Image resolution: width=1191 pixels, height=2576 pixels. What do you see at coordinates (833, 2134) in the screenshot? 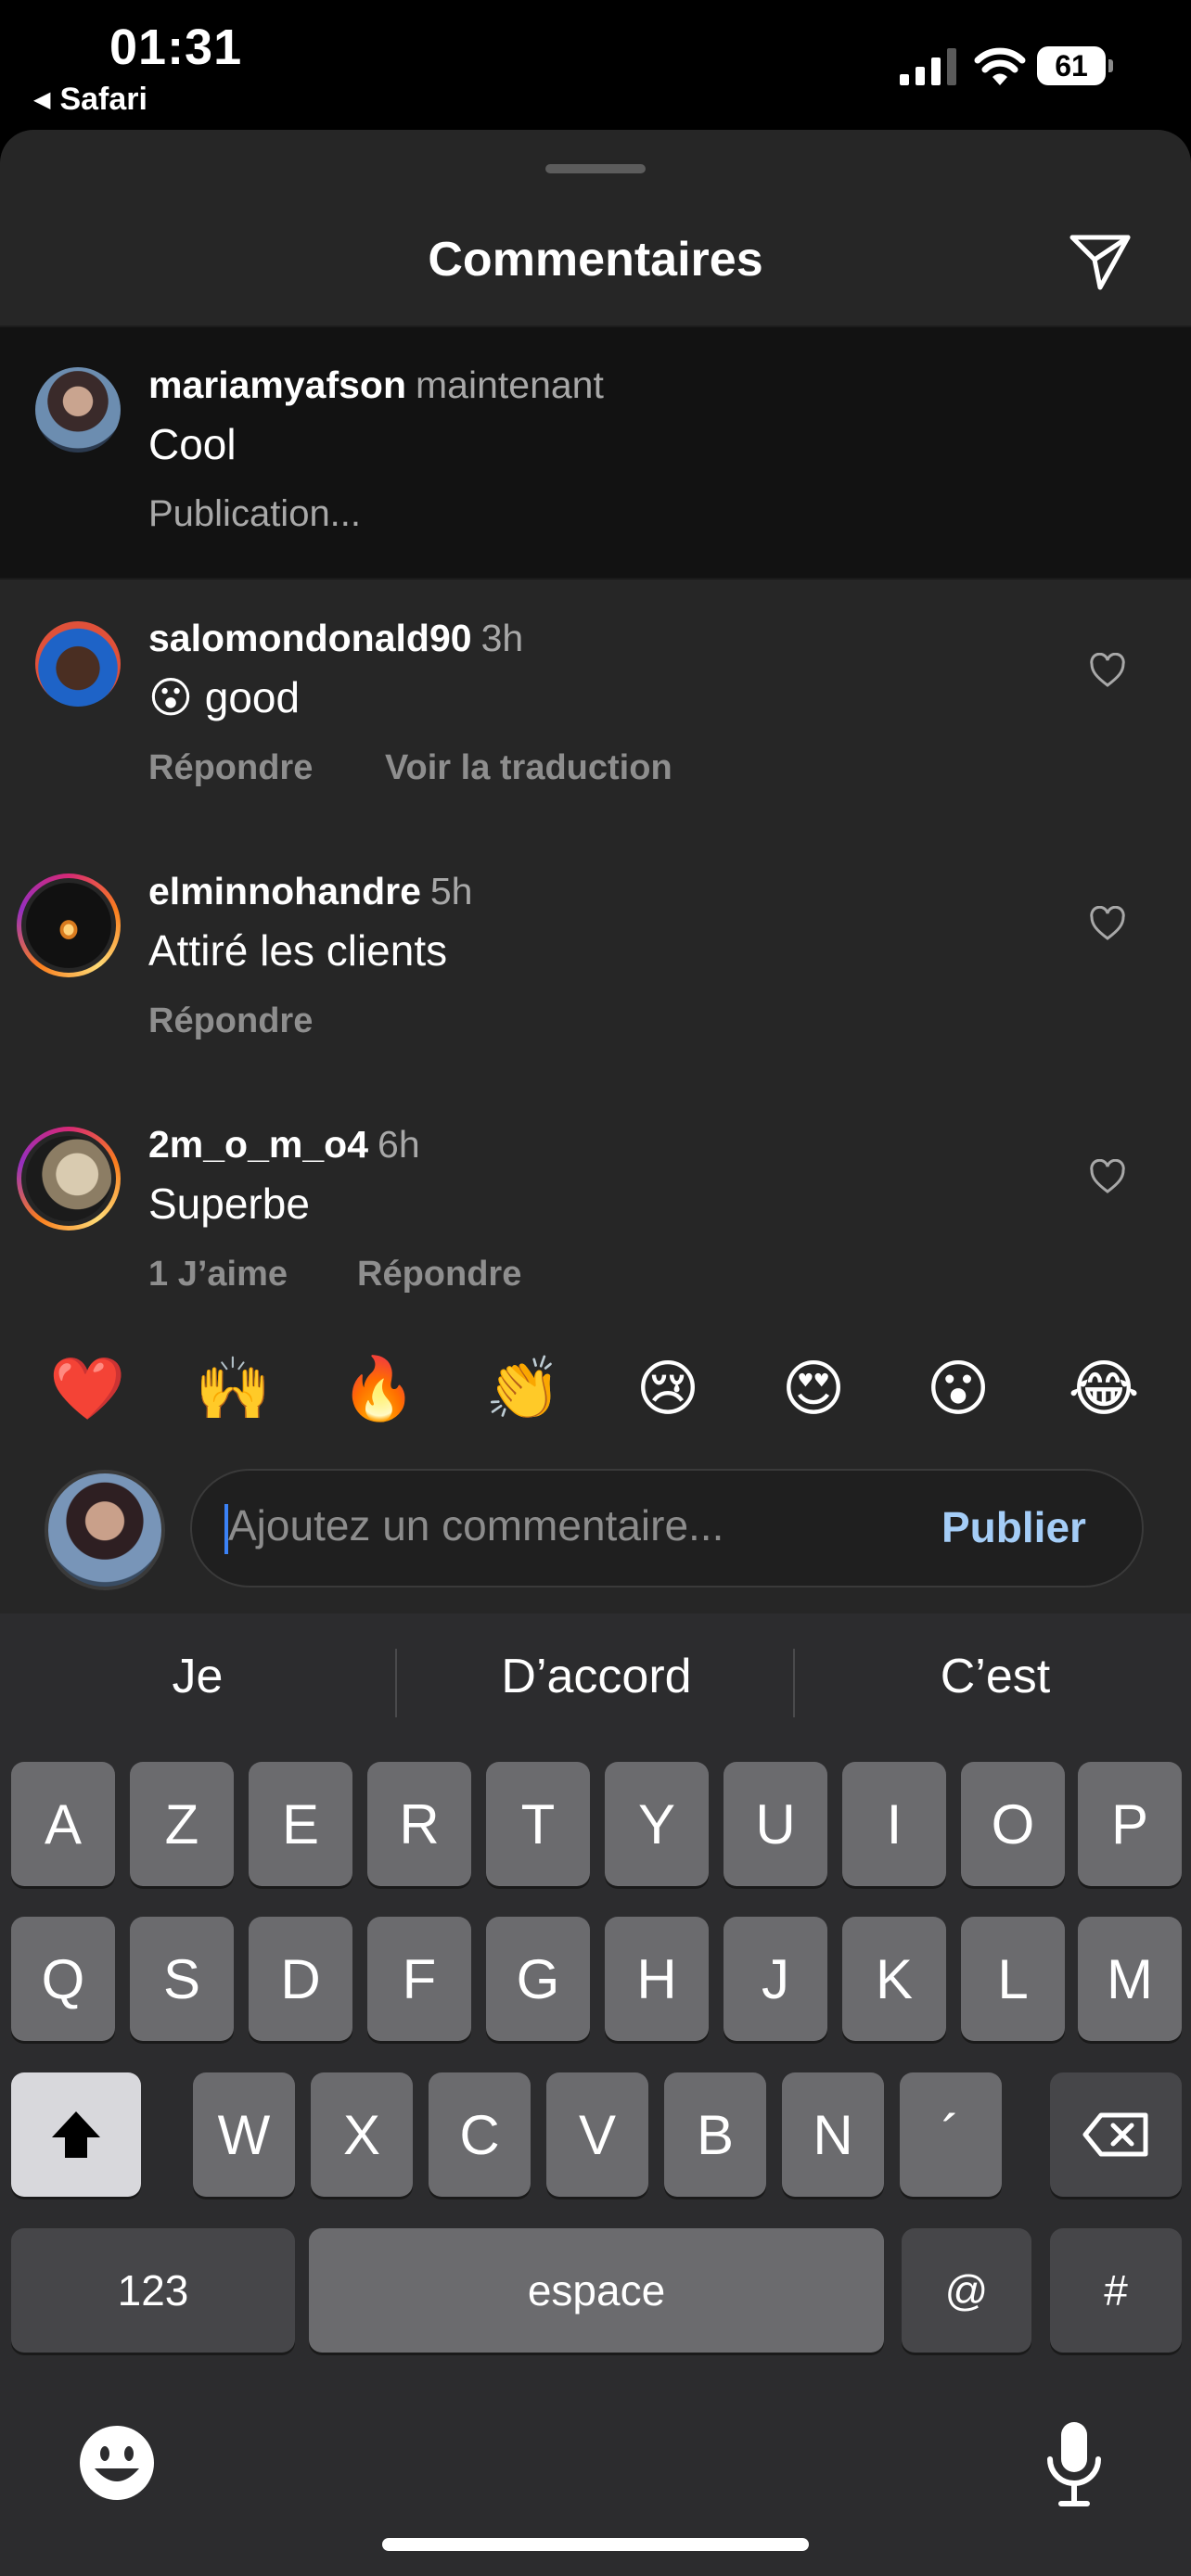
I see `key-n: N` at bounding box center [833, 2134].